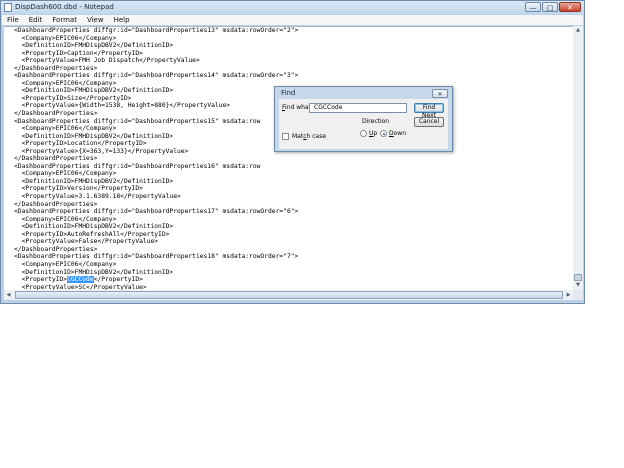 The width and height of the screenshot is (624, 468). What do you see at coordinates (78, 189) in the screenshot?
I see `text-line: <PropertyID>Version</PropertyID>` at bounding box center [78, 189].